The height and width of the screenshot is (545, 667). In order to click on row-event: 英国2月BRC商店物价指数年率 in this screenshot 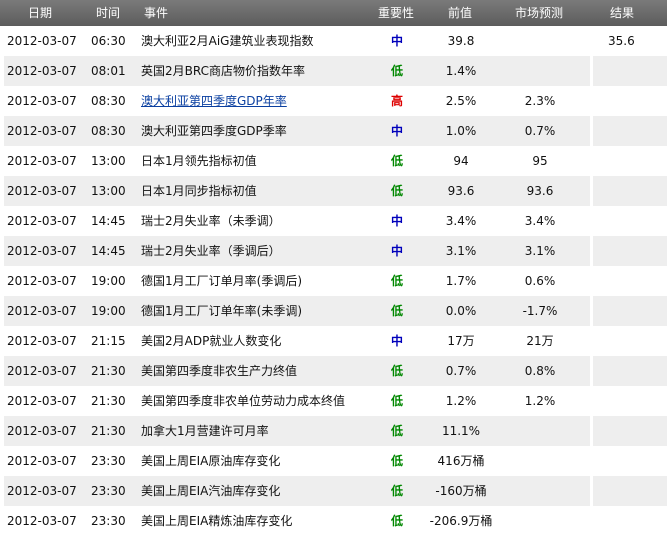, I will do `click(223, 71)`.